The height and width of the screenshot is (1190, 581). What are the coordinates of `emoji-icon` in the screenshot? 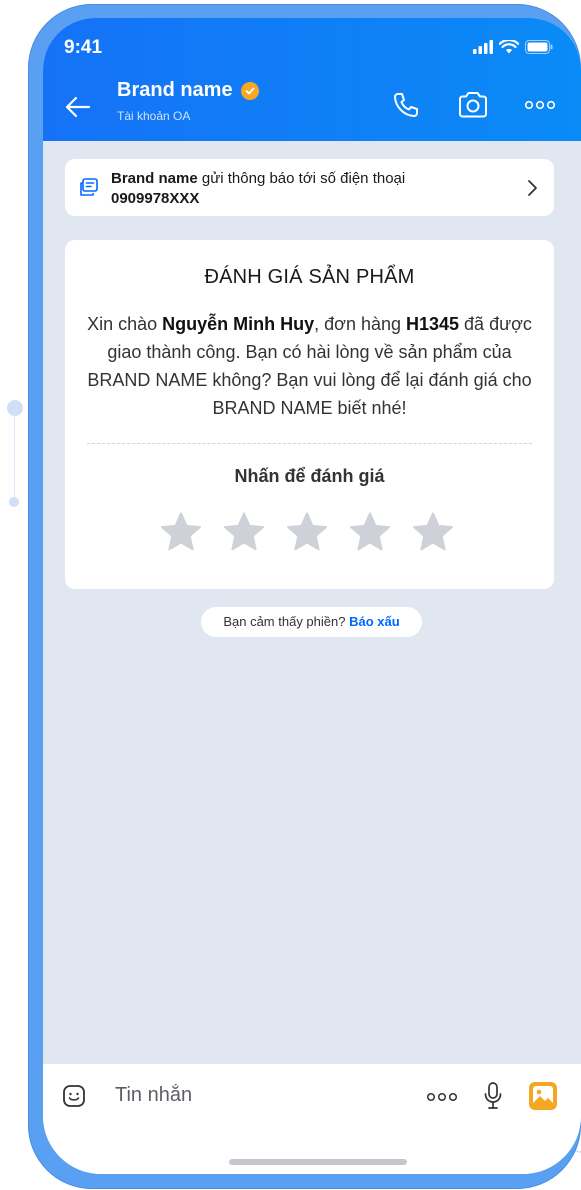 It's located at (74, 1096).